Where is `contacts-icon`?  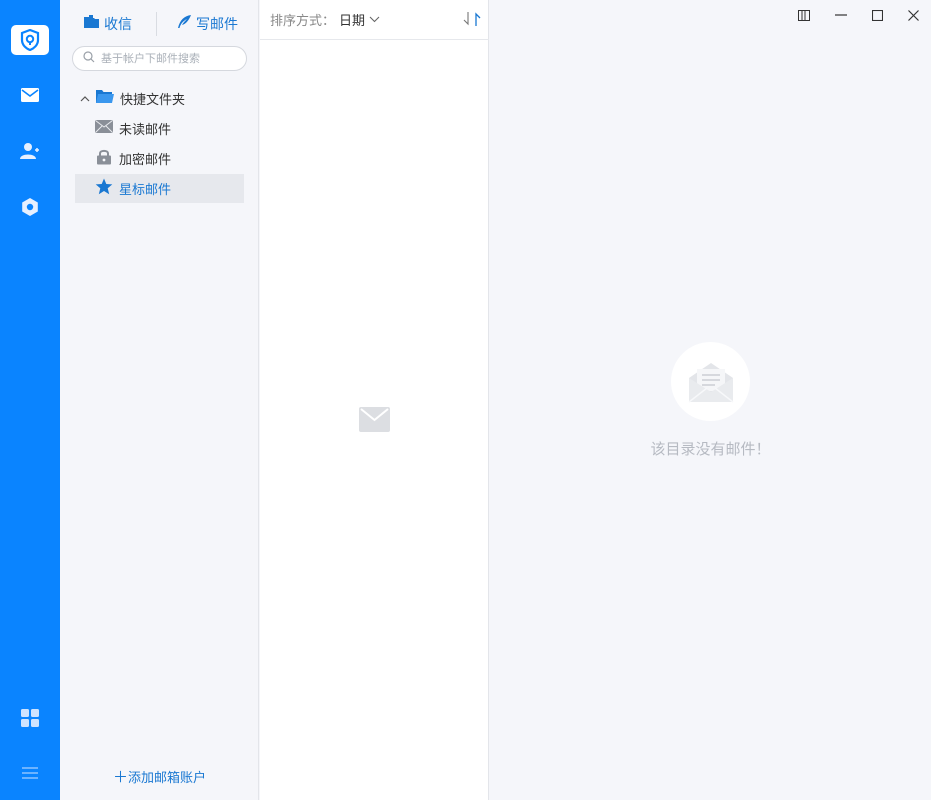
contacts-icon is located at coordinates (30, 151).